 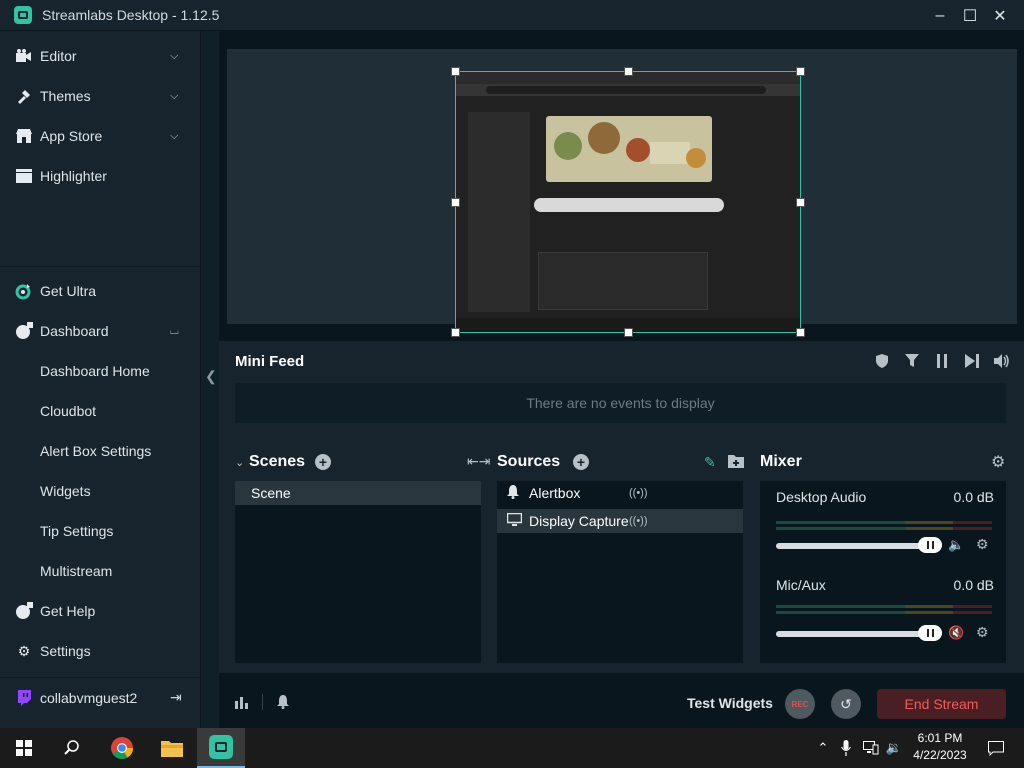 What do you see at coordinates (912, 361) in the screenshot?
I see `filter-icon` at bounding box center [912, 361].